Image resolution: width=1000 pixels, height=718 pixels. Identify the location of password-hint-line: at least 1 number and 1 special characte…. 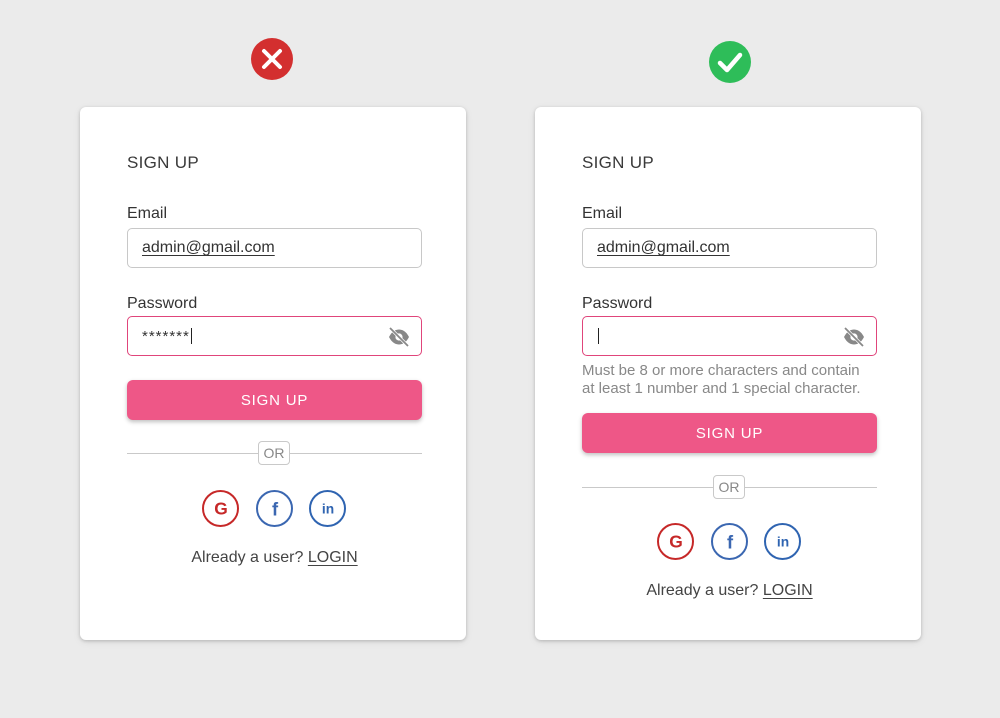
(721, 388).